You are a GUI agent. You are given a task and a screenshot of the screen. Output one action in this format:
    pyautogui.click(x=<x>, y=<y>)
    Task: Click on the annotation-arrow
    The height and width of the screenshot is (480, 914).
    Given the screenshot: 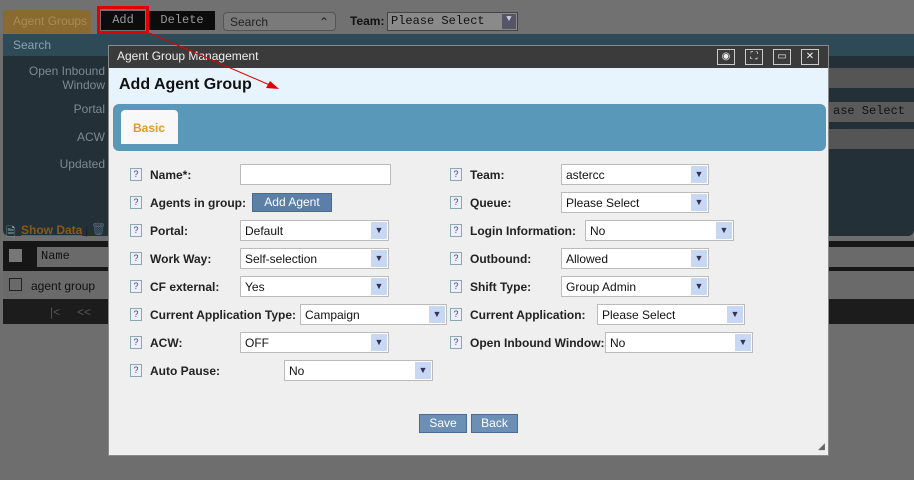 What is the action you would take?
    pyautogui.click(x=212, y=60)
    